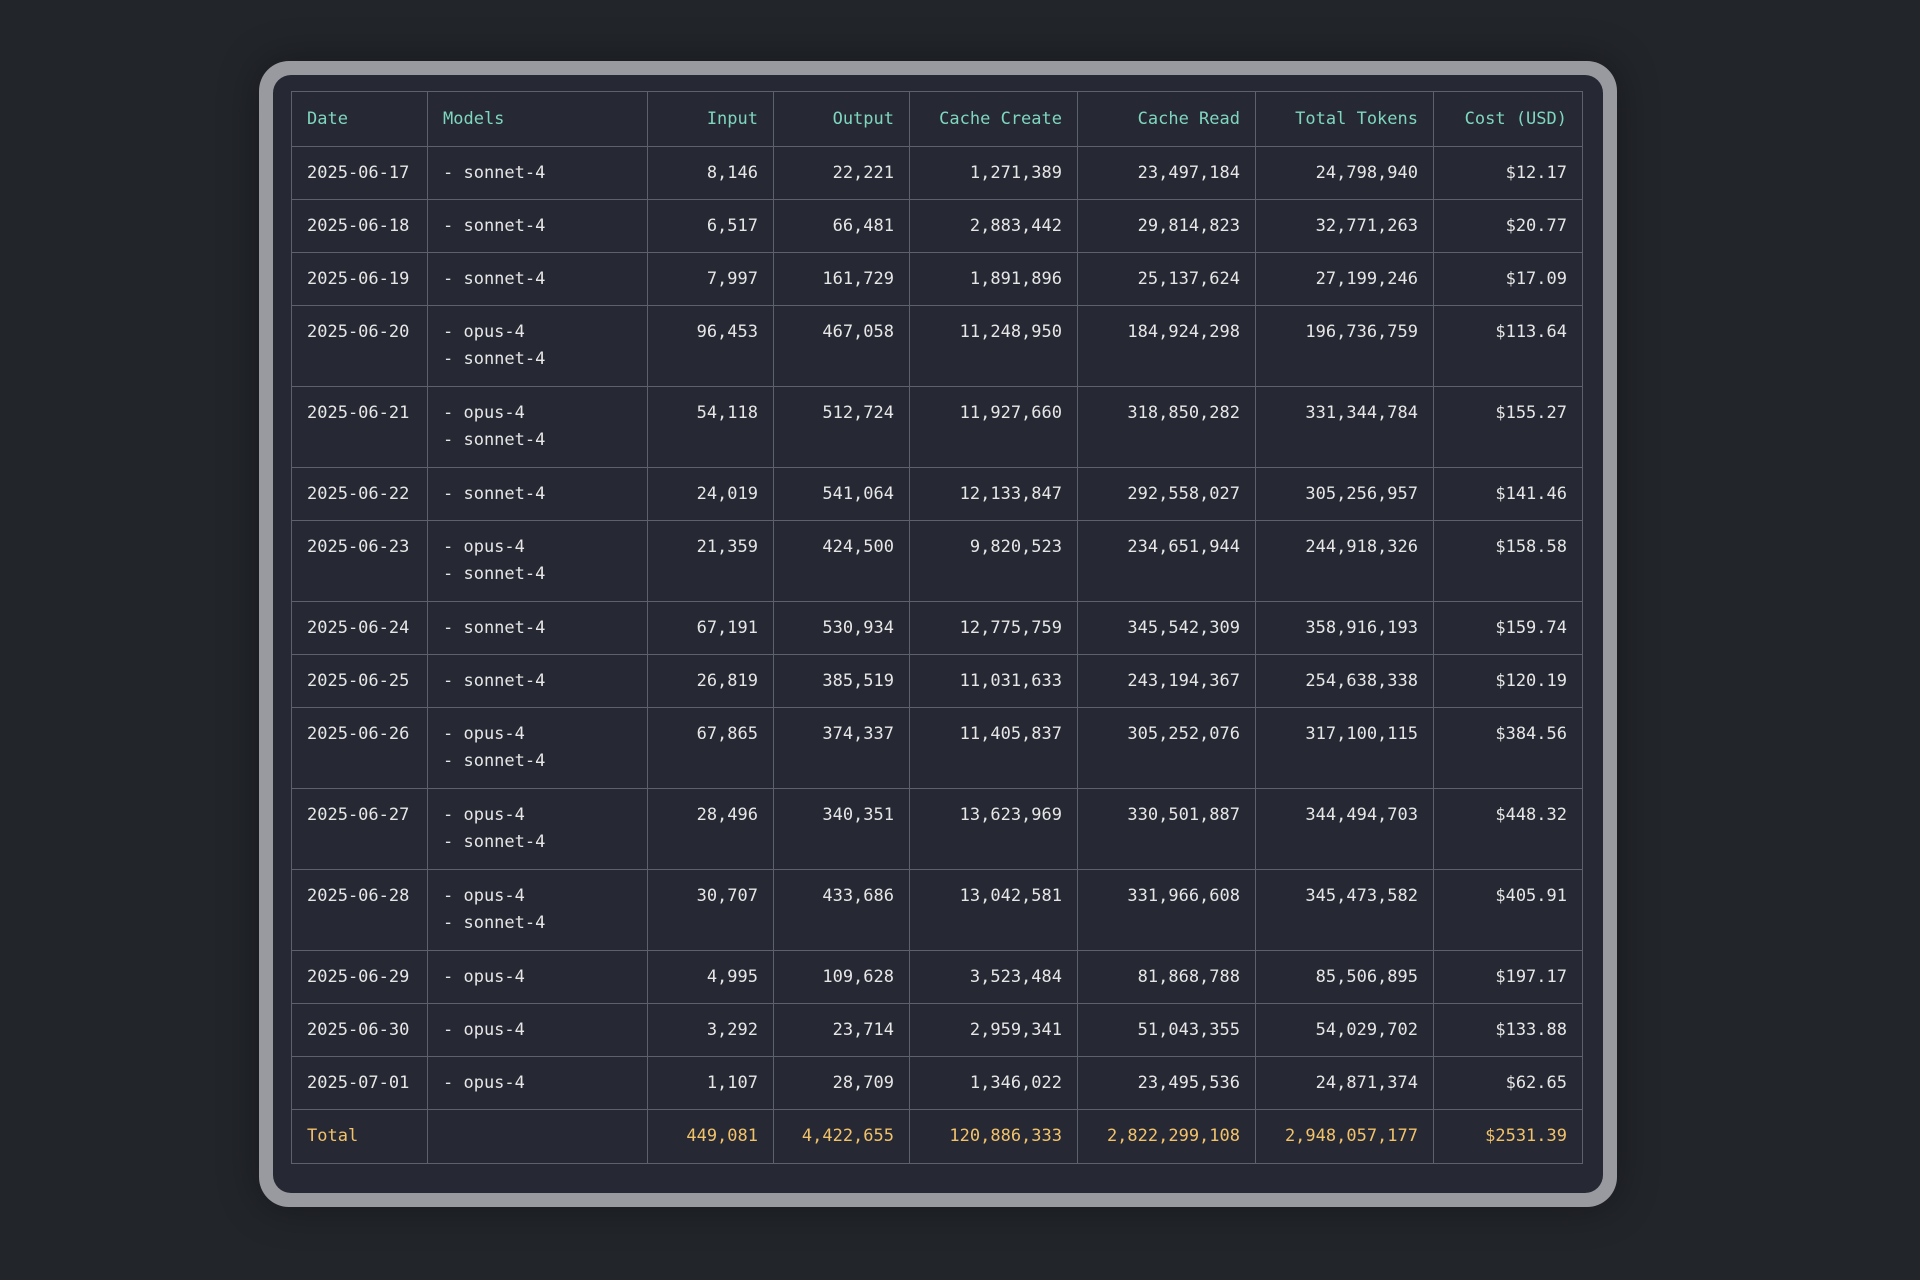  What do you see at coordinates (841, 1030) in the screenshot?
I see `cell-output: 23,714` at bounding box center [841, 1030].